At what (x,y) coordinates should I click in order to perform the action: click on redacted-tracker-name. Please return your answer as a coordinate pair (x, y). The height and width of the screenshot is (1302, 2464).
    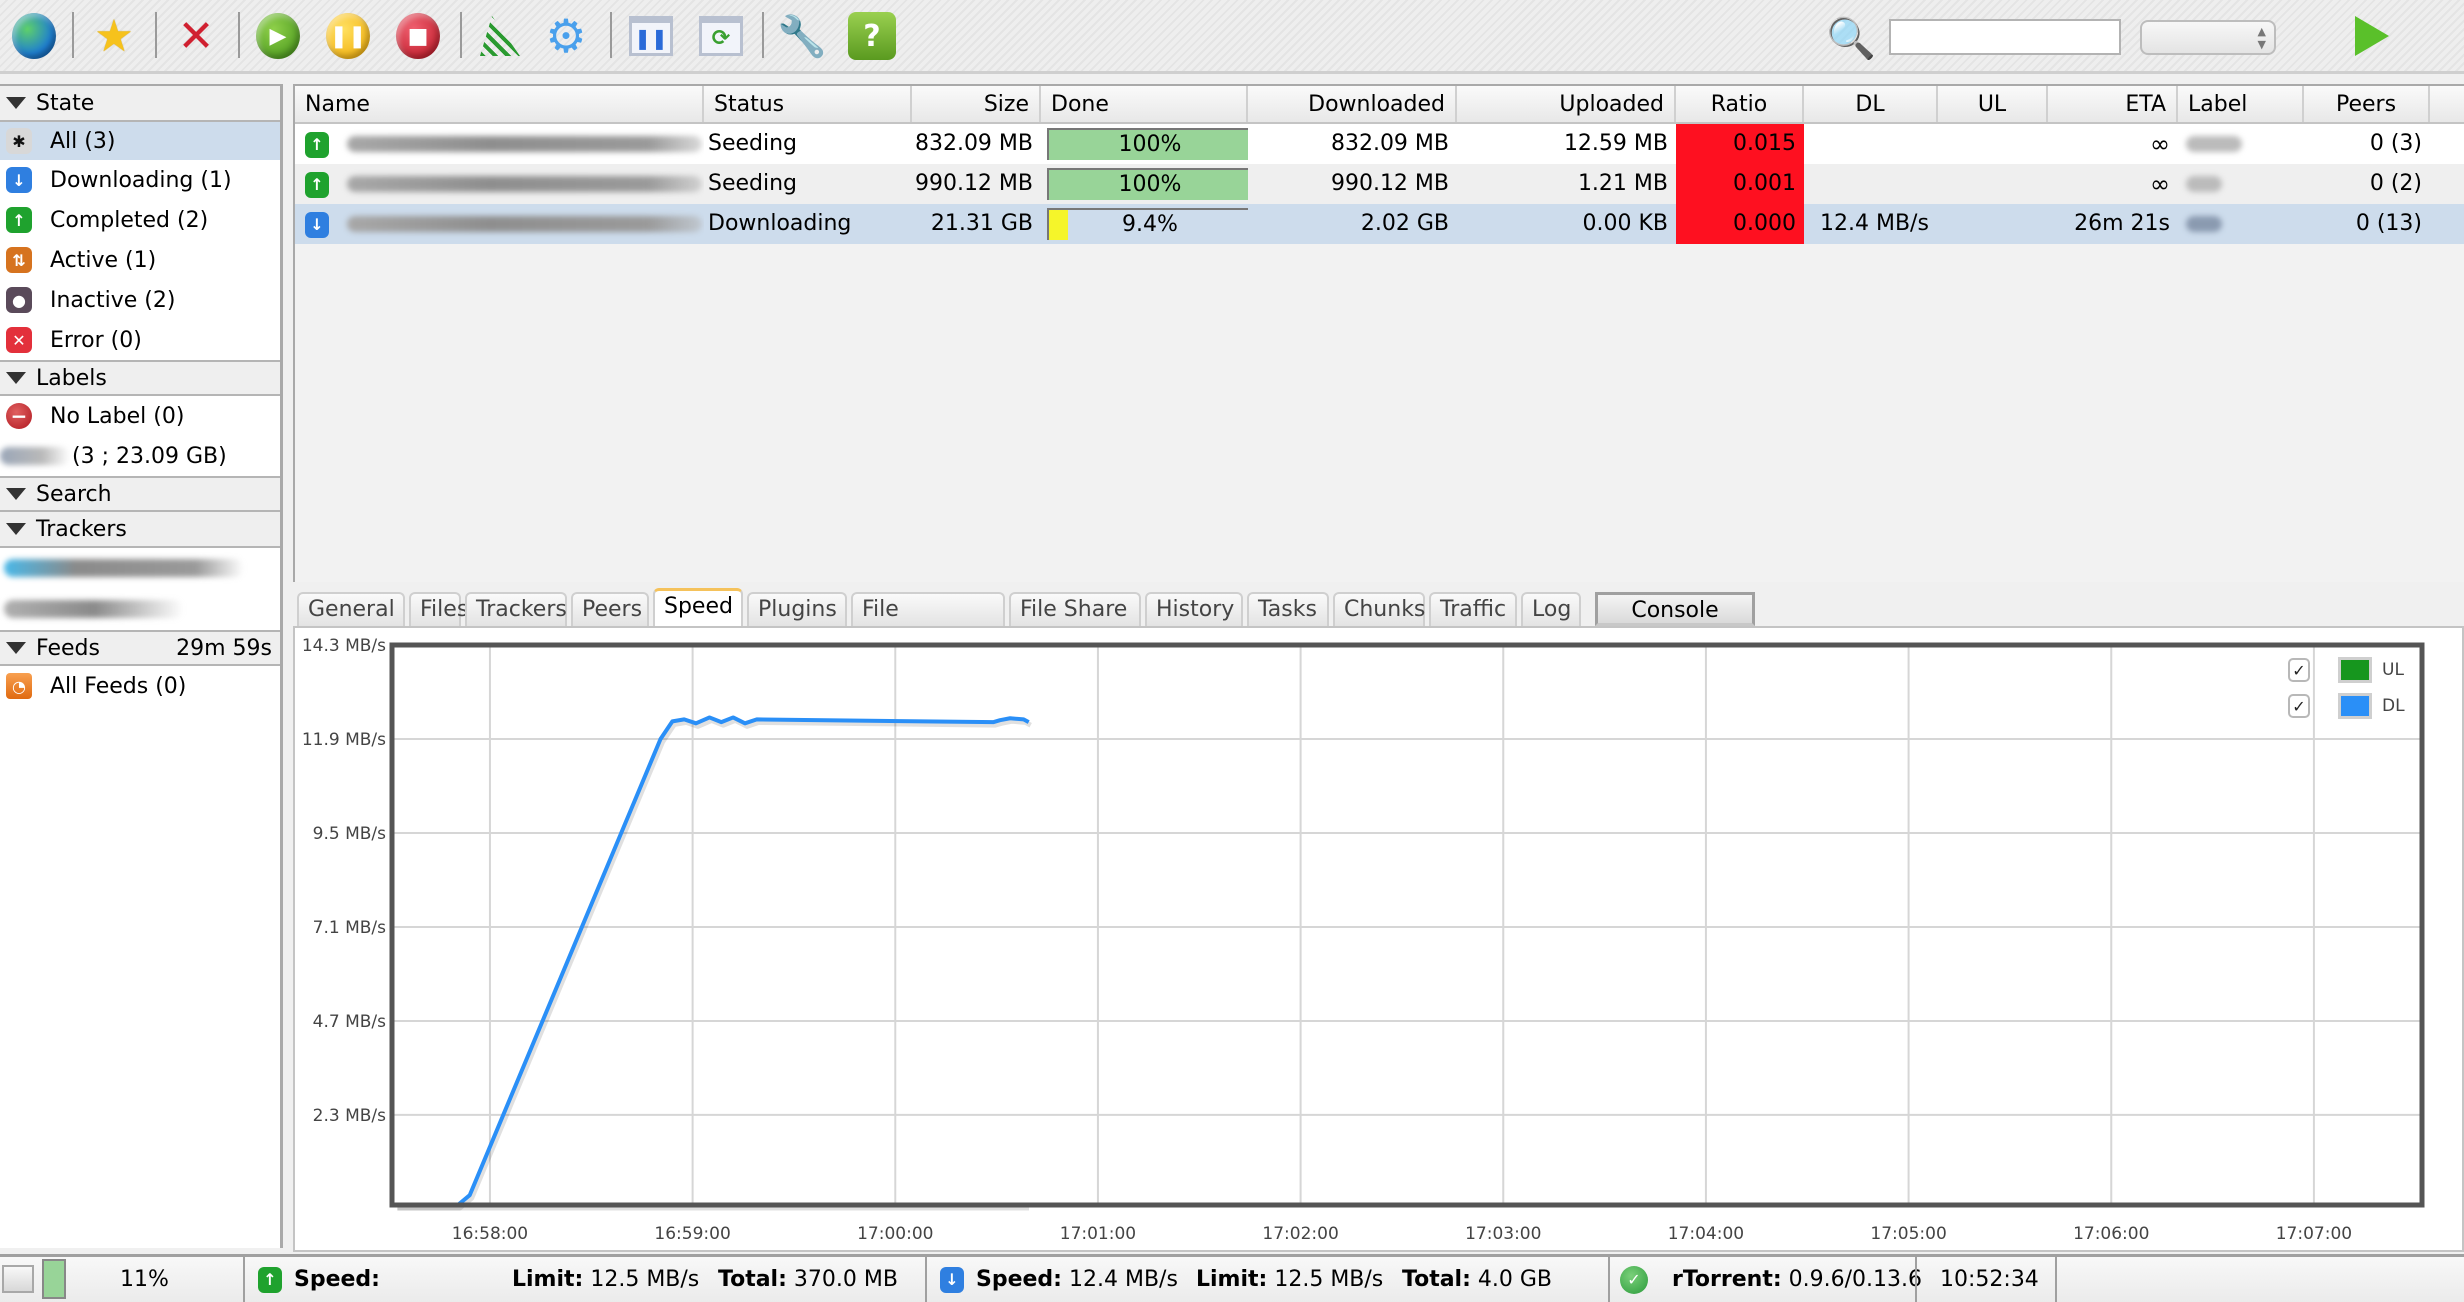
    Looking at the image, I should click on (124, 568).